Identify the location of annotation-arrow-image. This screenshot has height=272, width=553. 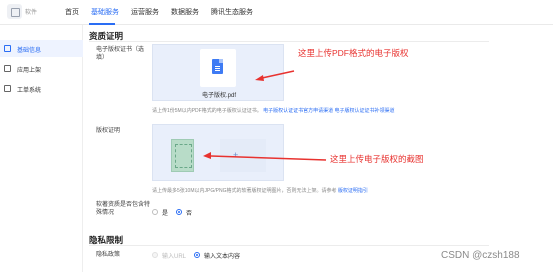
(268, 158).